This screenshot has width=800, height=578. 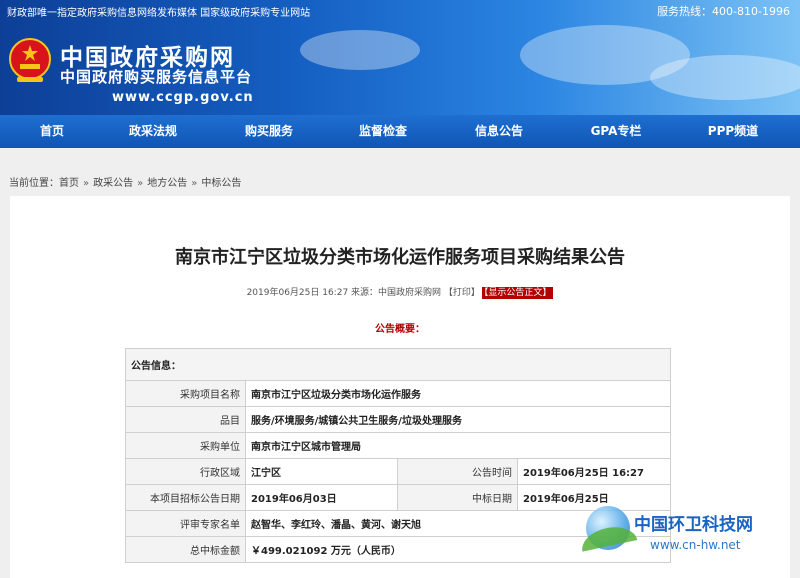 What do you see at coordinates (185, 419) in the screenshot?
I see `table-label: 品目` at bounding box center [185, 419].